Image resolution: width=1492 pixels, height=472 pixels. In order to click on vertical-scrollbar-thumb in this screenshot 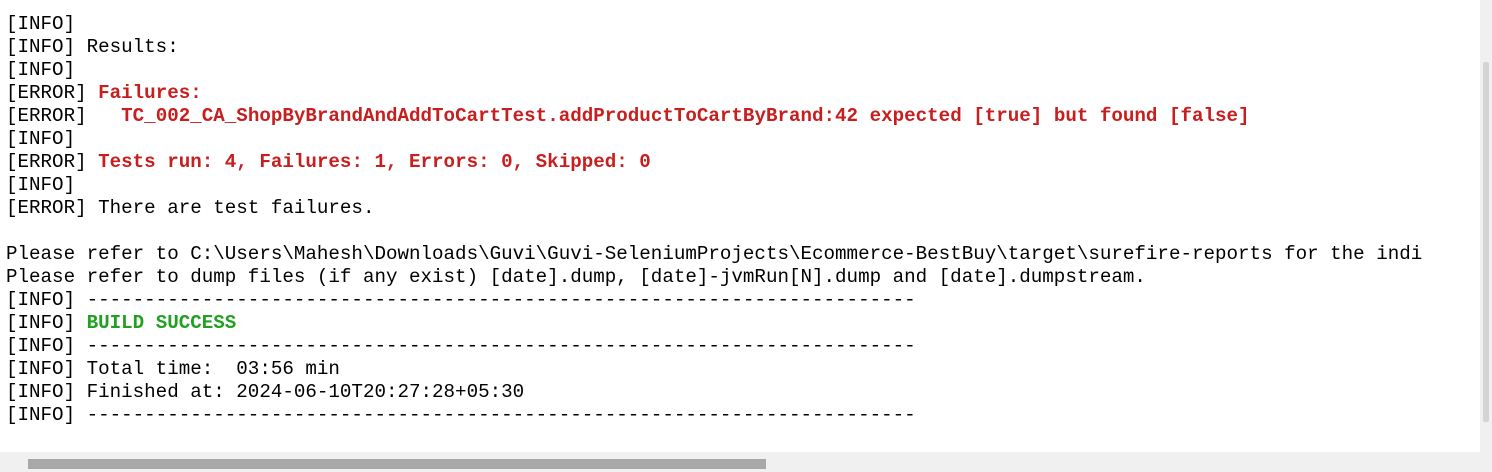, I will do `click(1486, 242)`.